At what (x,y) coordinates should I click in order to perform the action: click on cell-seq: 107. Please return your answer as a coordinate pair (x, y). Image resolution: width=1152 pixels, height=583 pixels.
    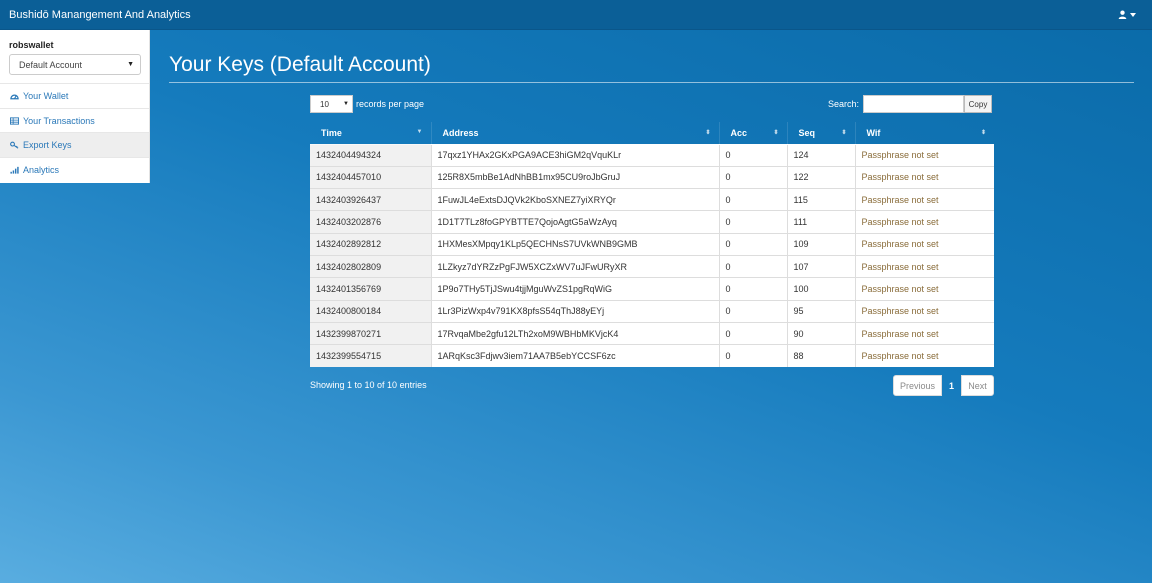
    Looking at the image, I should click on (820, 266).